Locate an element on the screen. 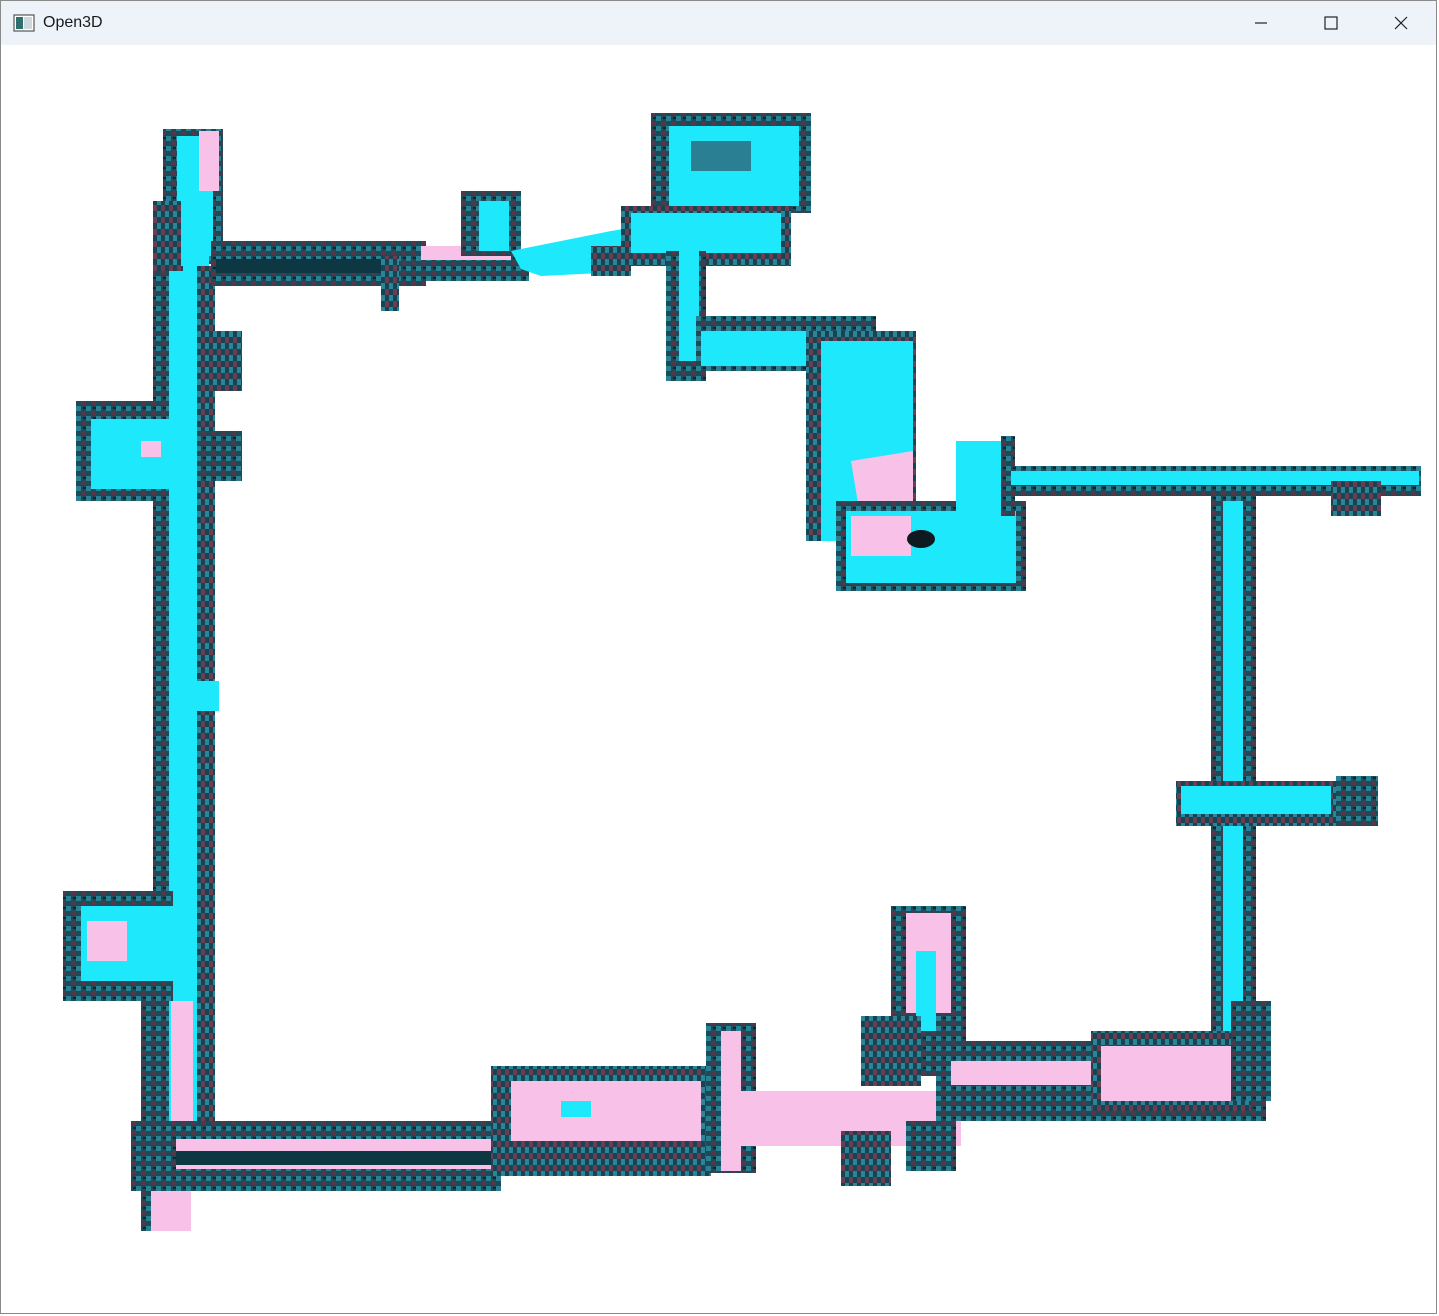 Image resolution: width=1439 pixels, height=1316 pixels. close-button is located at coordinates (1401, 23).